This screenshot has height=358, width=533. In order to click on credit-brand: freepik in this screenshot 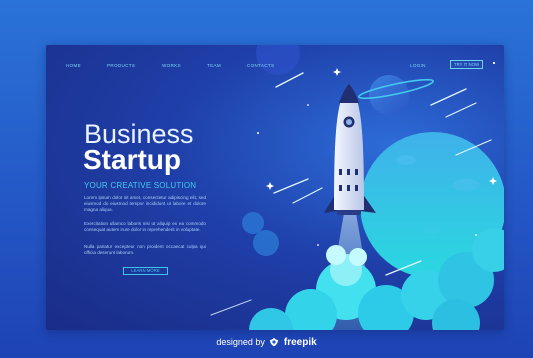, I will do `click(300, 342)`.